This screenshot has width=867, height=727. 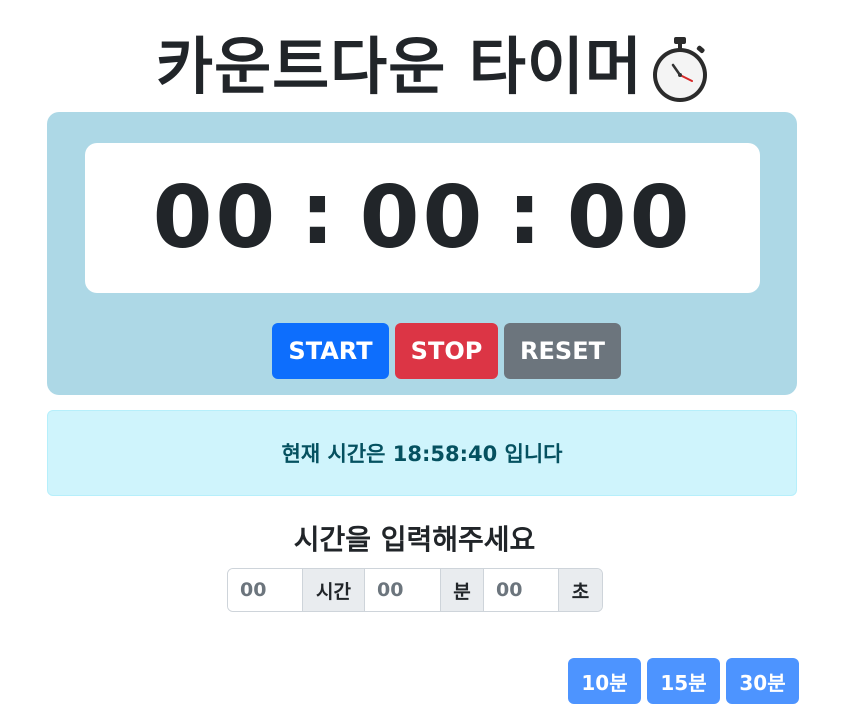 What do you see at coordinates (562, 351) in the screenshot?
I see `reset-button: RESET` at bounding box center [562, 351].